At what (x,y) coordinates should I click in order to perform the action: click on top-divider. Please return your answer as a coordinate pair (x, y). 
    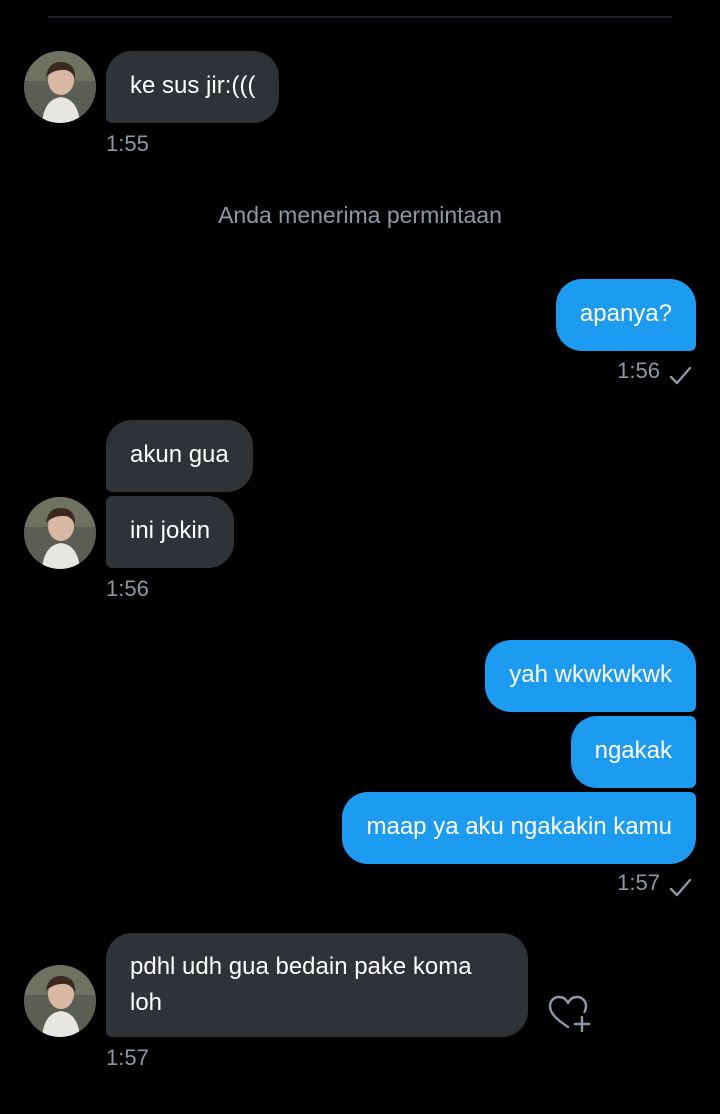
    Looking at the image, I should click on (360, 17).